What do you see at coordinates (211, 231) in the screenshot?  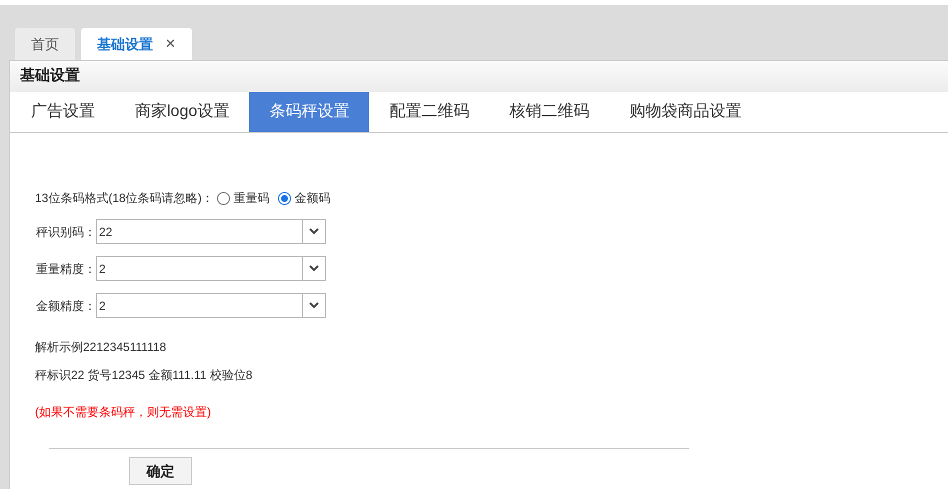 I see `select-field: 22` at bounding box center [211, 231].